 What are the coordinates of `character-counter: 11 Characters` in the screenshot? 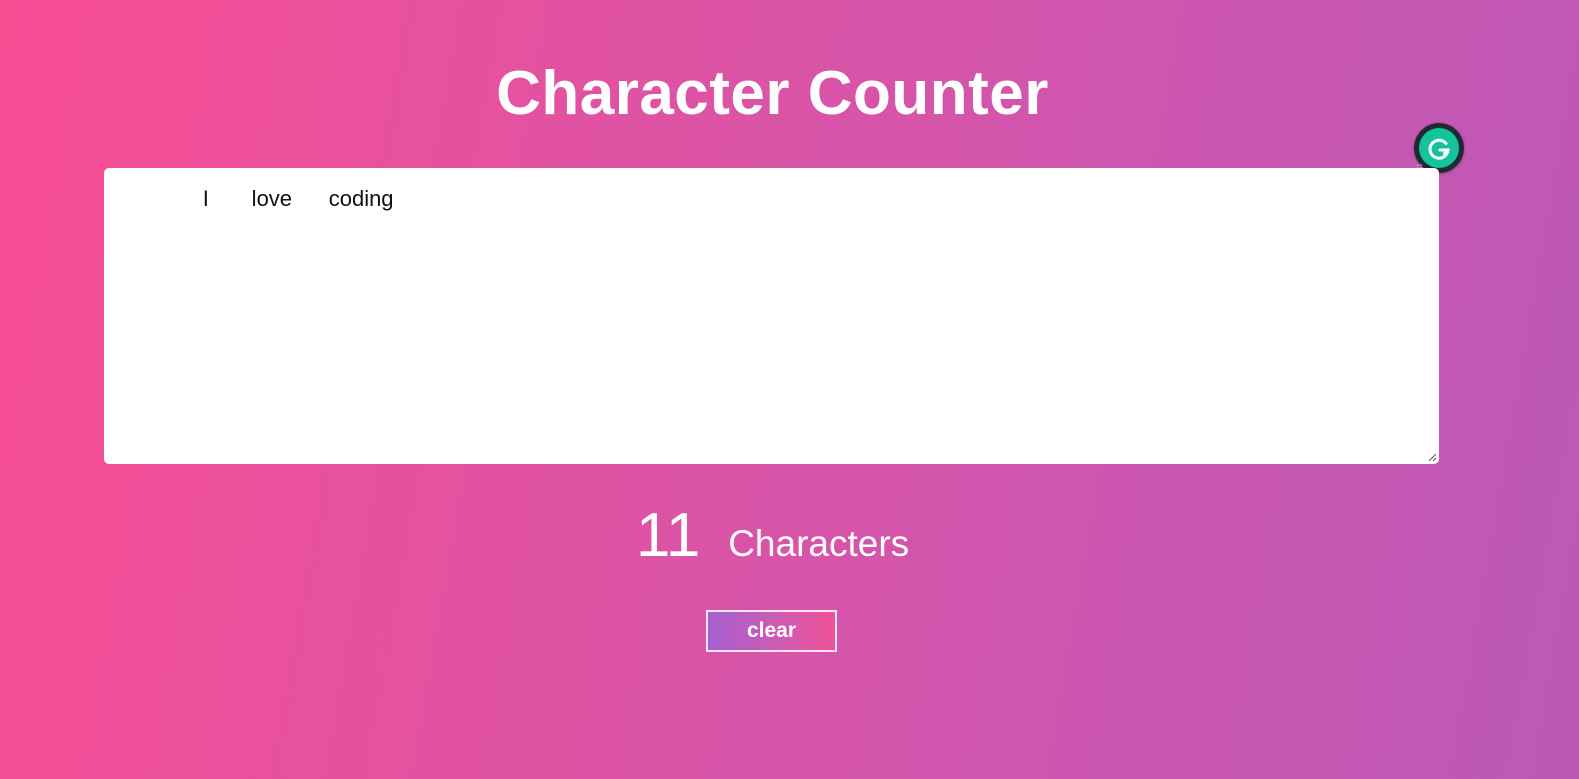 It's located at (772, 535).